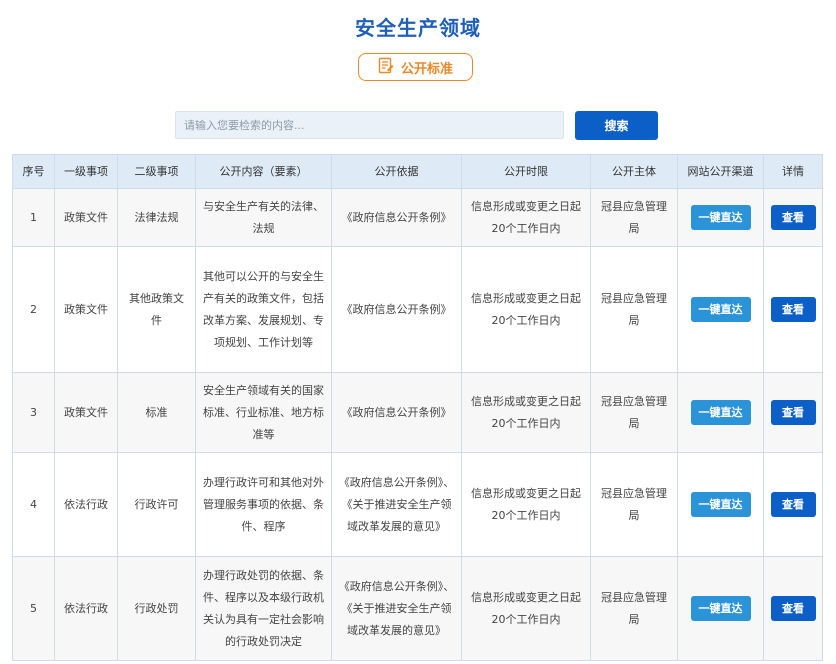 The width and height of the screenshot is (836, 664). Describe the element at coordinates (369, 125) in the screenshot. I see `search-input` at that location.